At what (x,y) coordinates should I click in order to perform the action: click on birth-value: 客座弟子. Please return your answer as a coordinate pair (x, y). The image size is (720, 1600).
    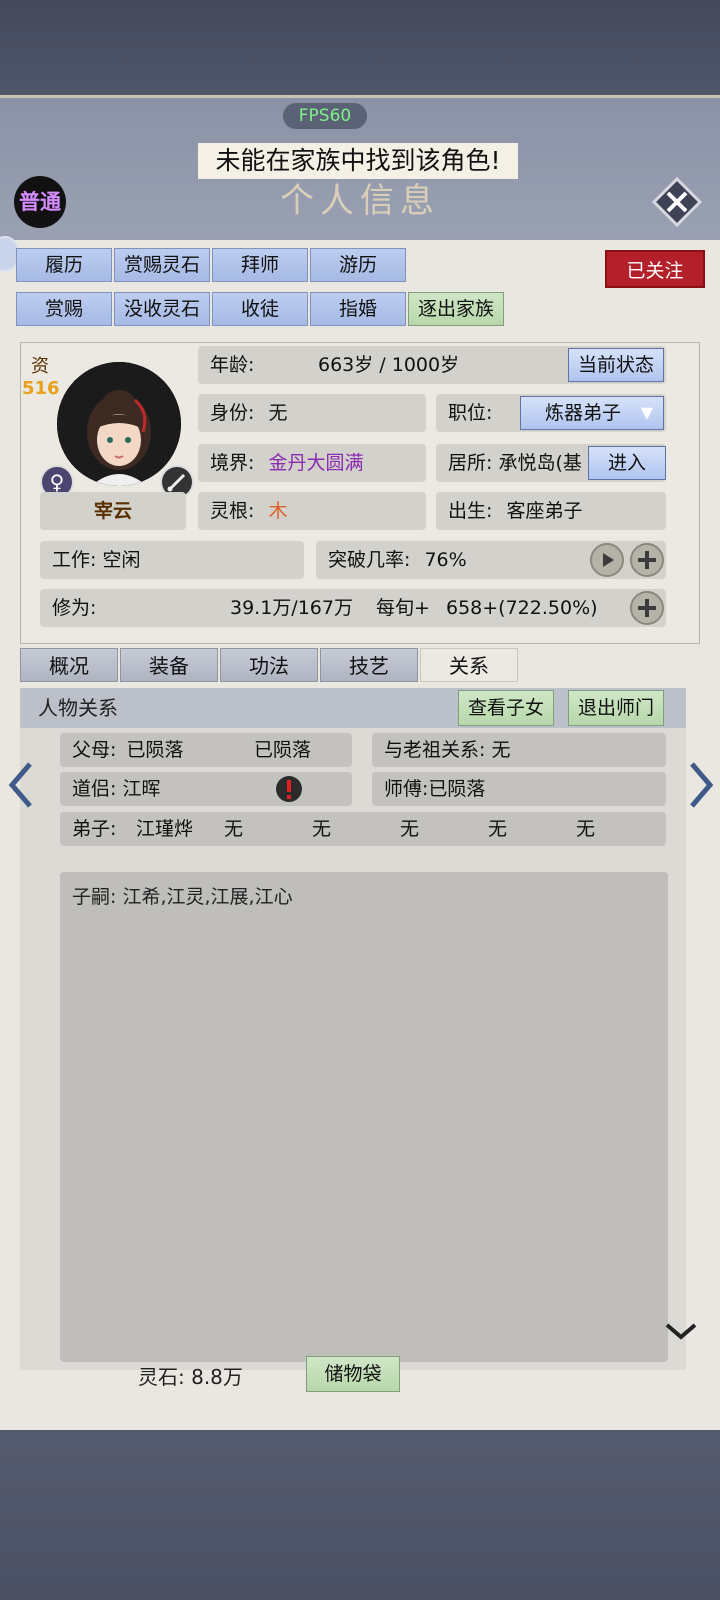
    Looking at the image, I should click on (544, 511).